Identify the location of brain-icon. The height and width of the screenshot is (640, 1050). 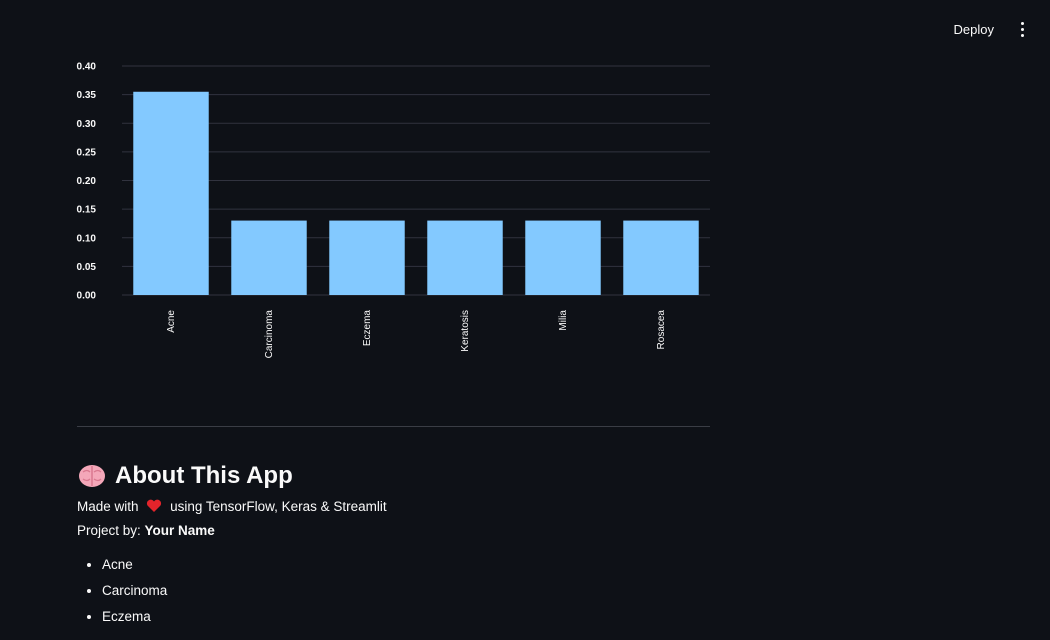
(92, 476).